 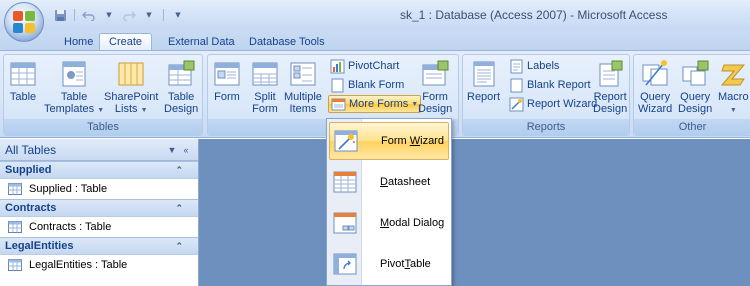 What do you see at coordinates (303, 87) in the screenshot?
I see `multiple-items-button: Multiple Items` at bounding box center [303, 87].